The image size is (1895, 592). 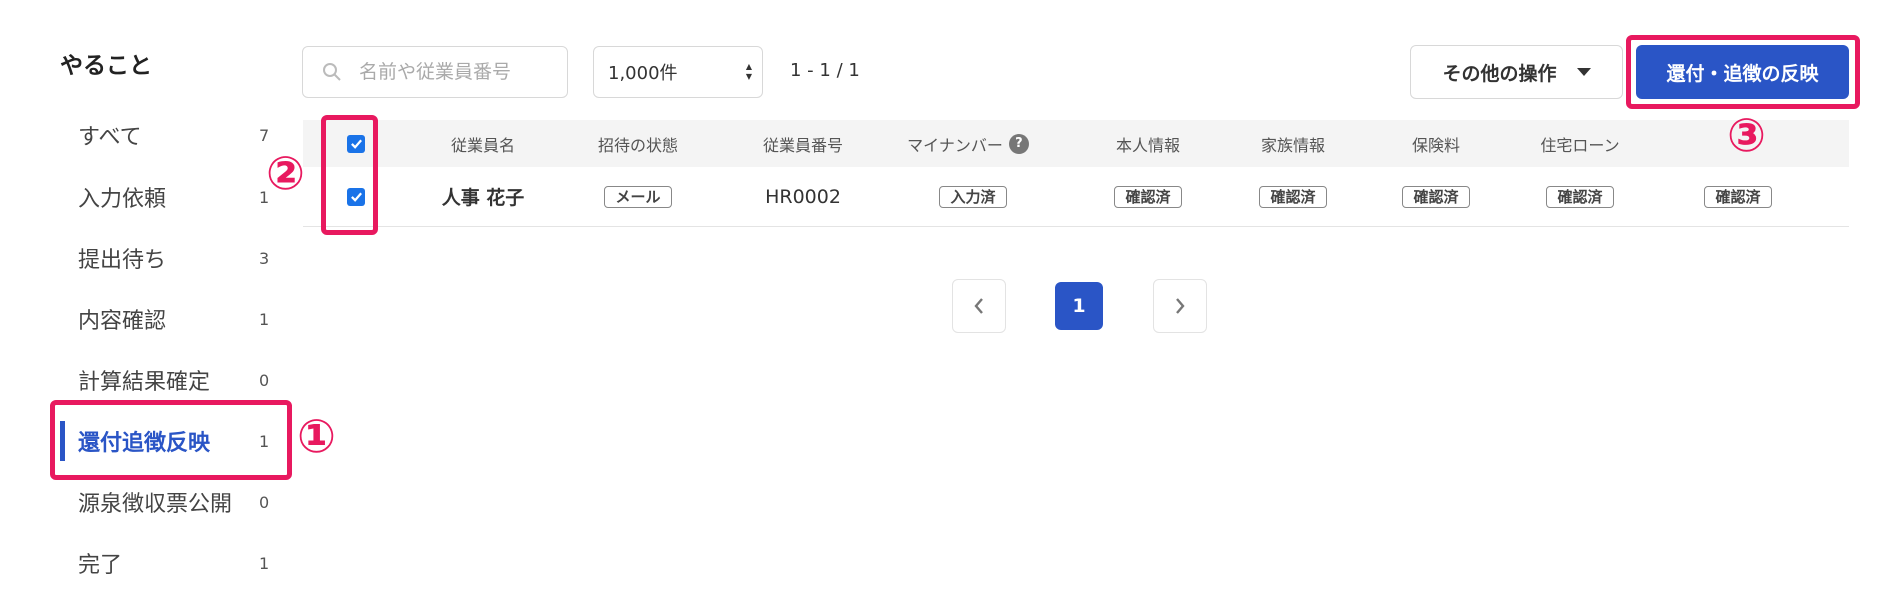 I want to click on page-1-button: 1, so click(x=1079, y=306).